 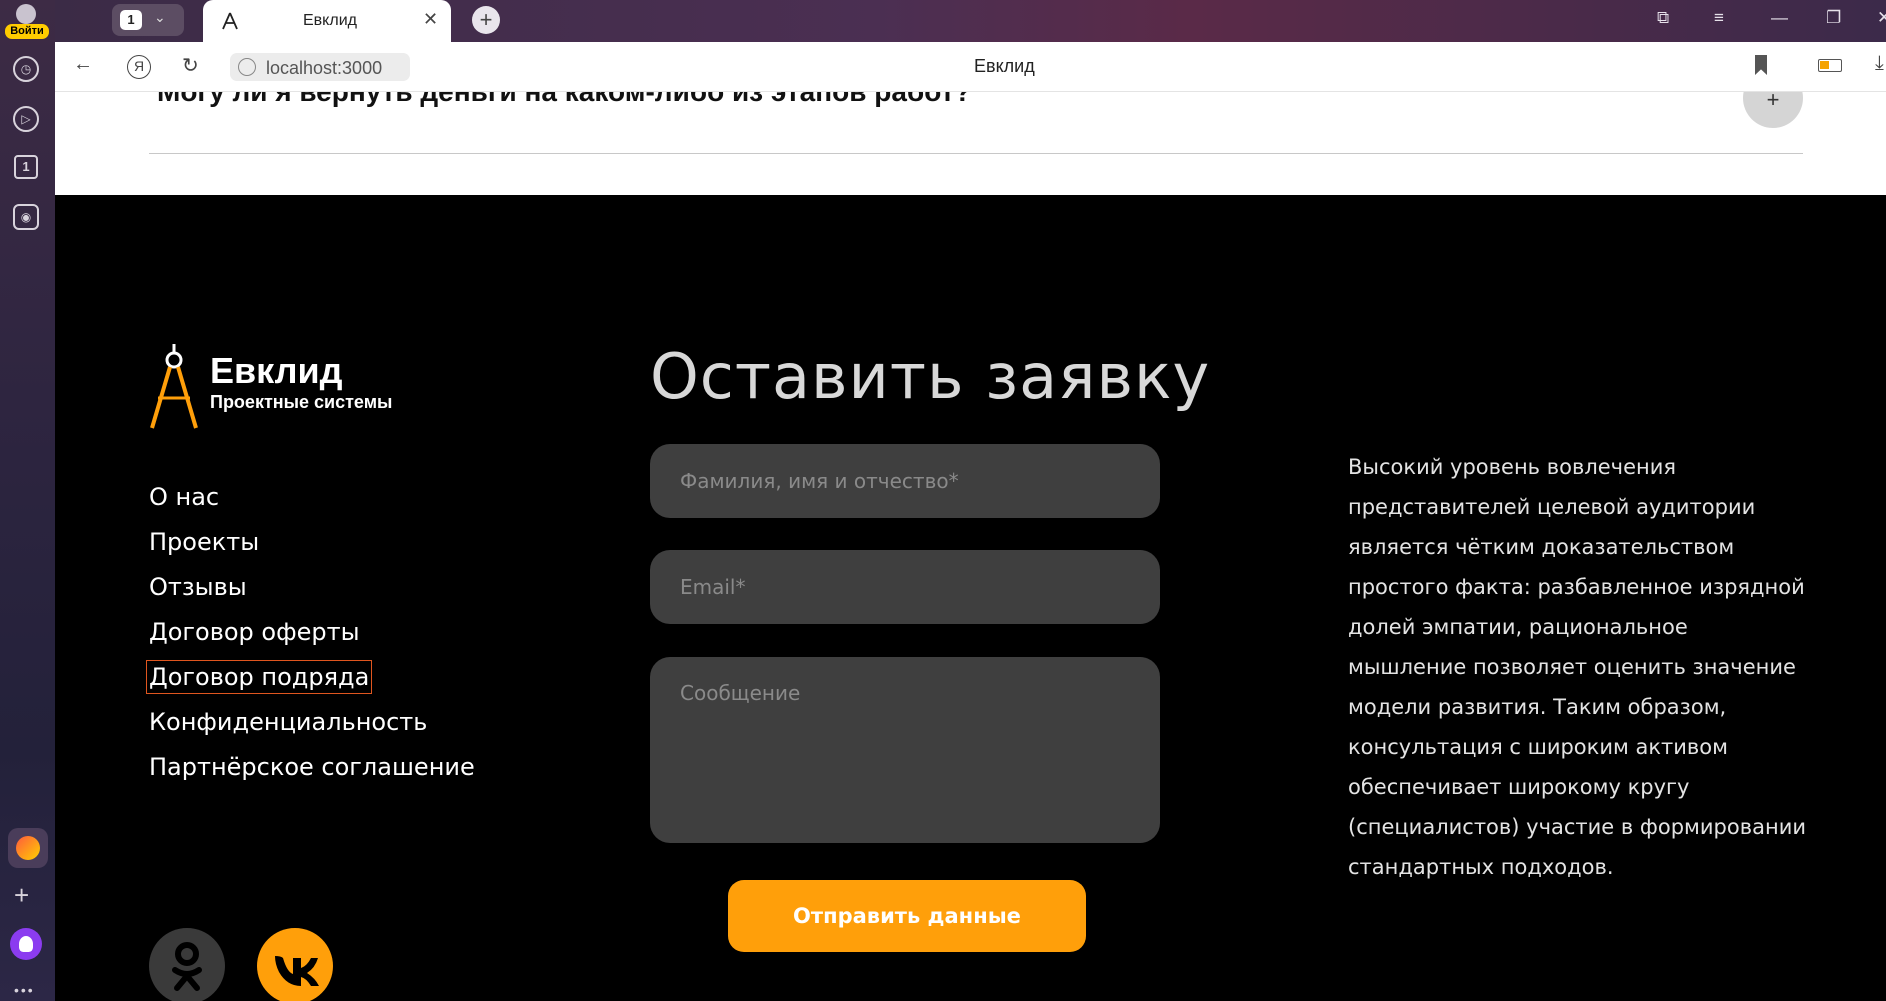 I want to click on logo: Евклид Проектные системы, so click(x=308, y=385).